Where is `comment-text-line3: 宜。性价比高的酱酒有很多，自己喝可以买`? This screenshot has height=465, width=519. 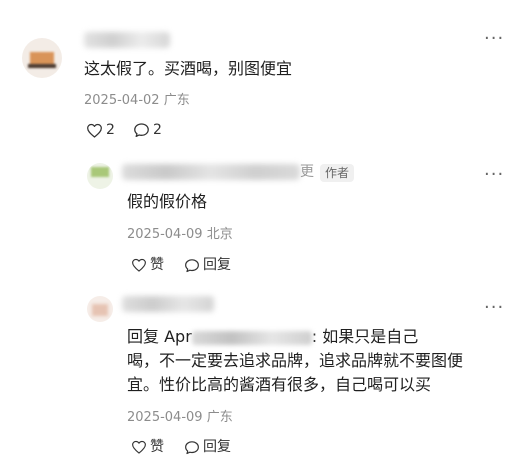
comment-text-line3: 宜。性价比高的酱酒有很多，自己喝可以买 is located at coordinates (279, 384).